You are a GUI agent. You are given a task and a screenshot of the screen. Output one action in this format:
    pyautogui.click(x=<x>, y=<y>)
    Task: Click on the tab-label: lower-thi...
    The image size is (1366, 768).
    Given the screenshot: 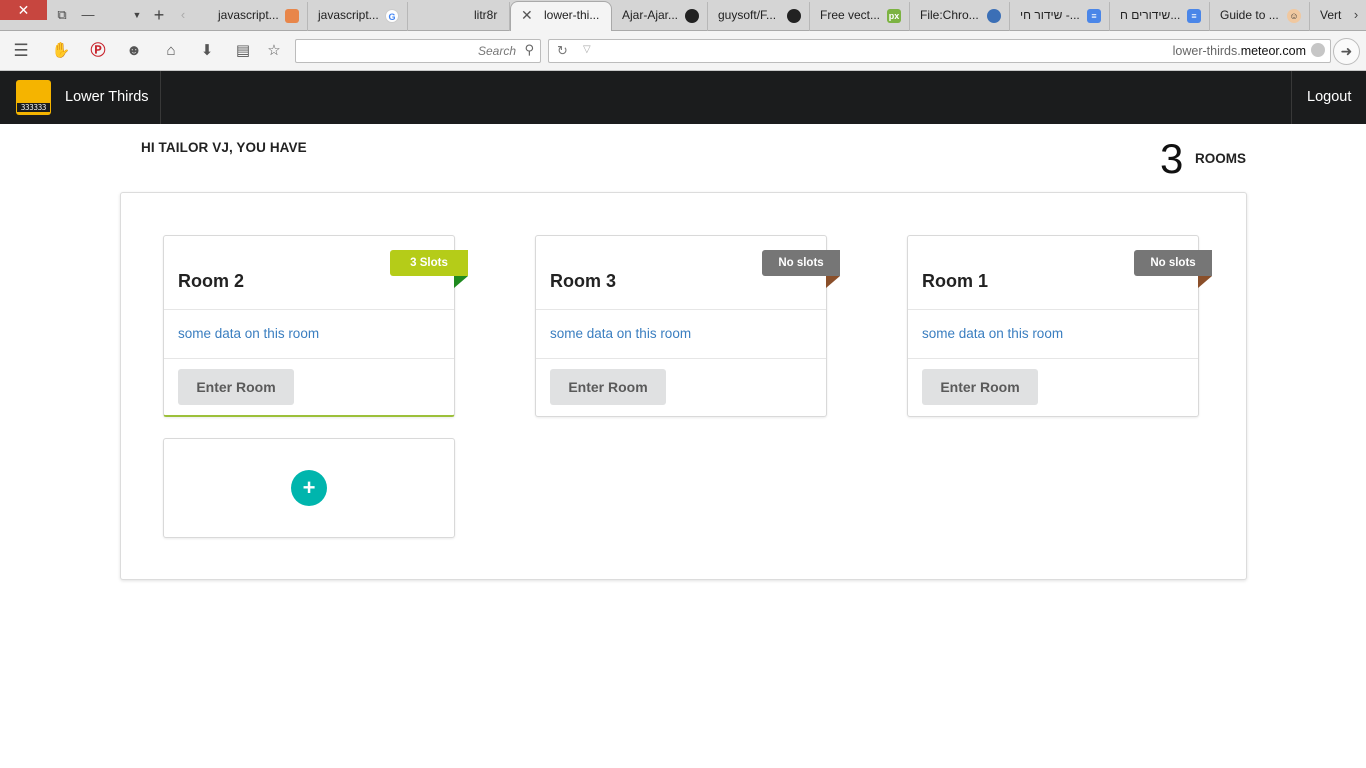 What is the action you would take?
    pyautogui.click(x=572, y=15)
    